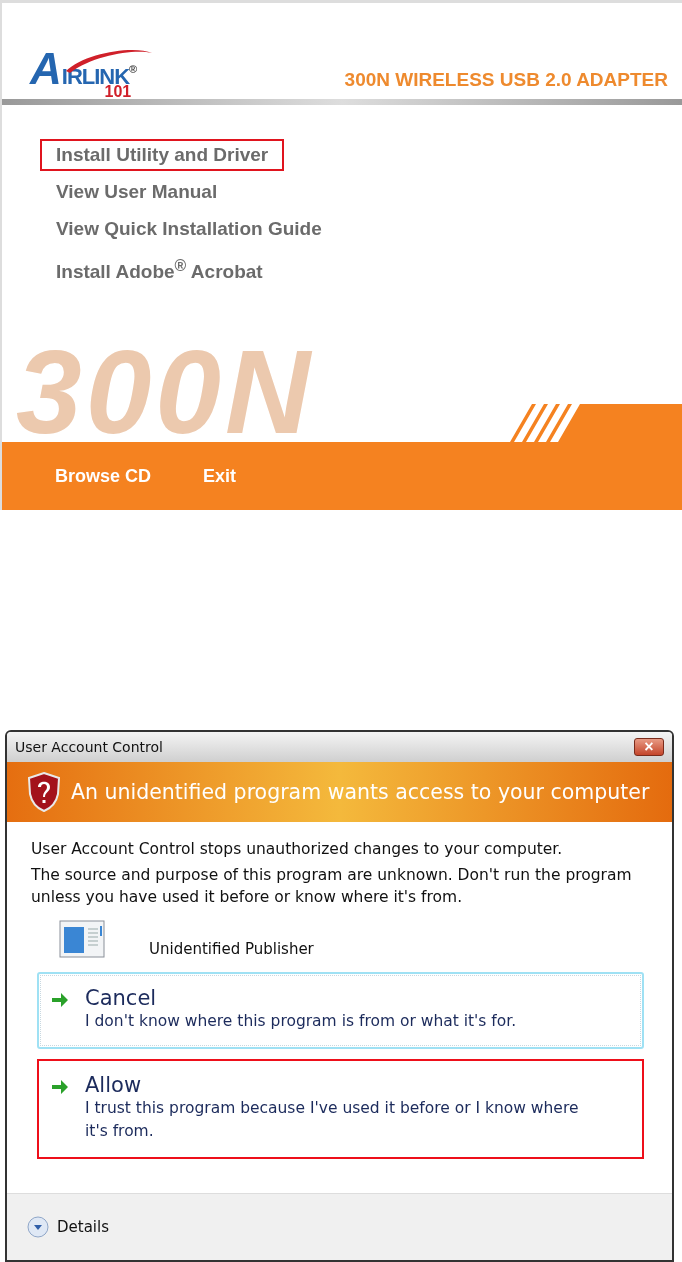 This screenshot has width=682, height=1262. What do you see at coordinates (301, 1021) in the screenshot?
I see `option-description: I don't know where this program is from or what it's for.` at bounding box center [301, 1021].